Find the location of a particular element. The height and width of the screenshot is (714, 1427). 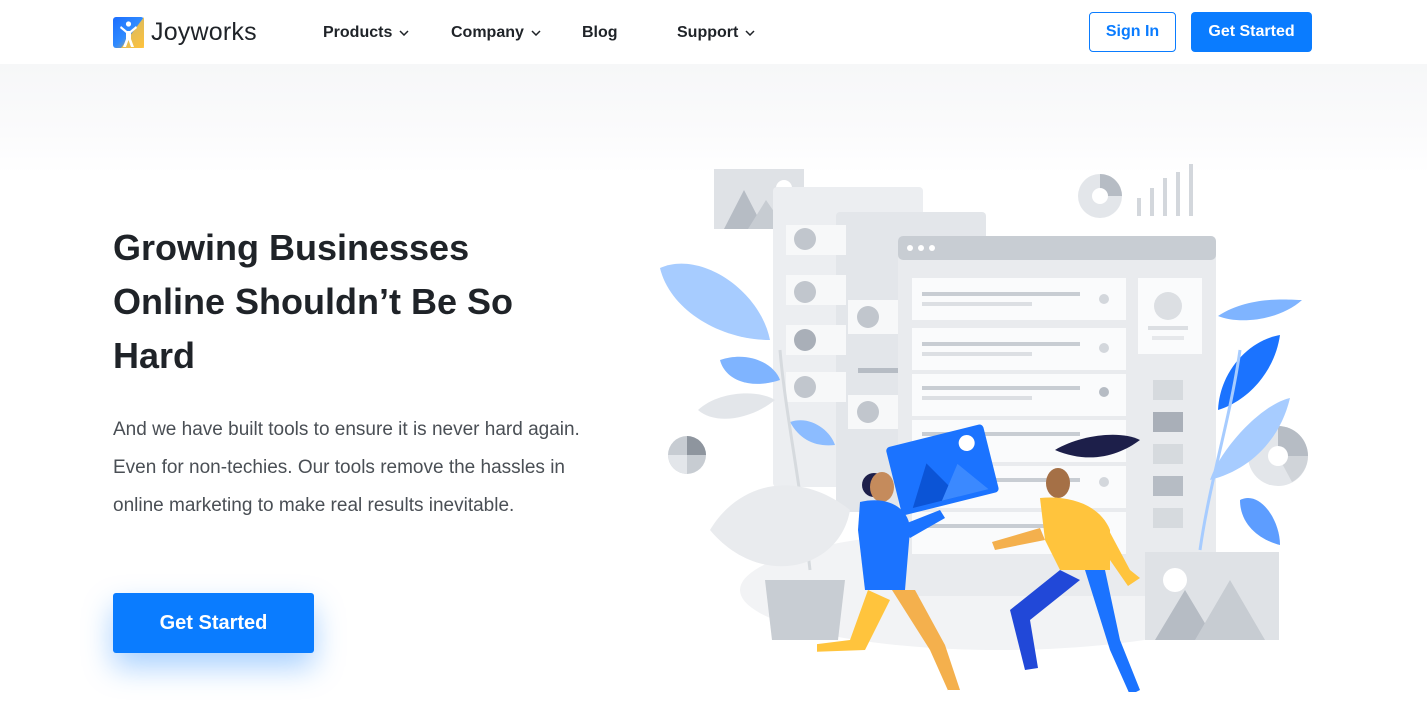

nav-products: Products is located at coordinates (366, 33).